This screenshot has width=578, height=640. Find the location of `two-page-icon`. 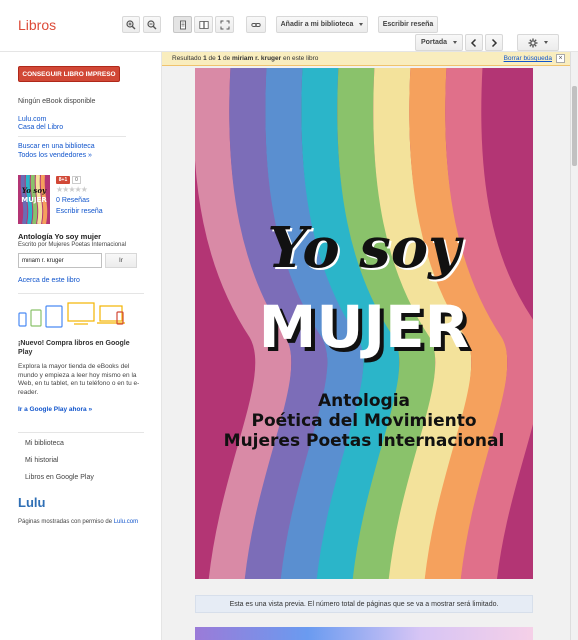

two-page-icon is located at coordinates (203, 24).